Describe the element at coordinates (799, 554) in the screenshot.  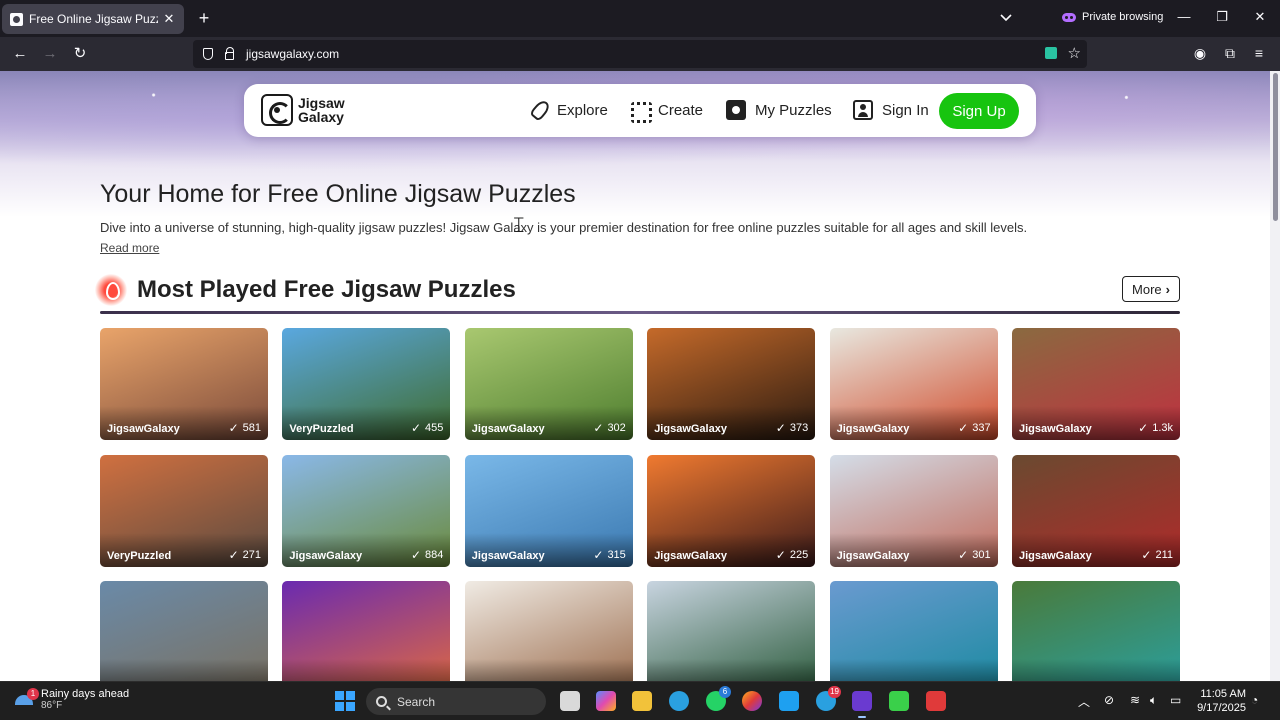
I see `play-count-value: 225` at that location.